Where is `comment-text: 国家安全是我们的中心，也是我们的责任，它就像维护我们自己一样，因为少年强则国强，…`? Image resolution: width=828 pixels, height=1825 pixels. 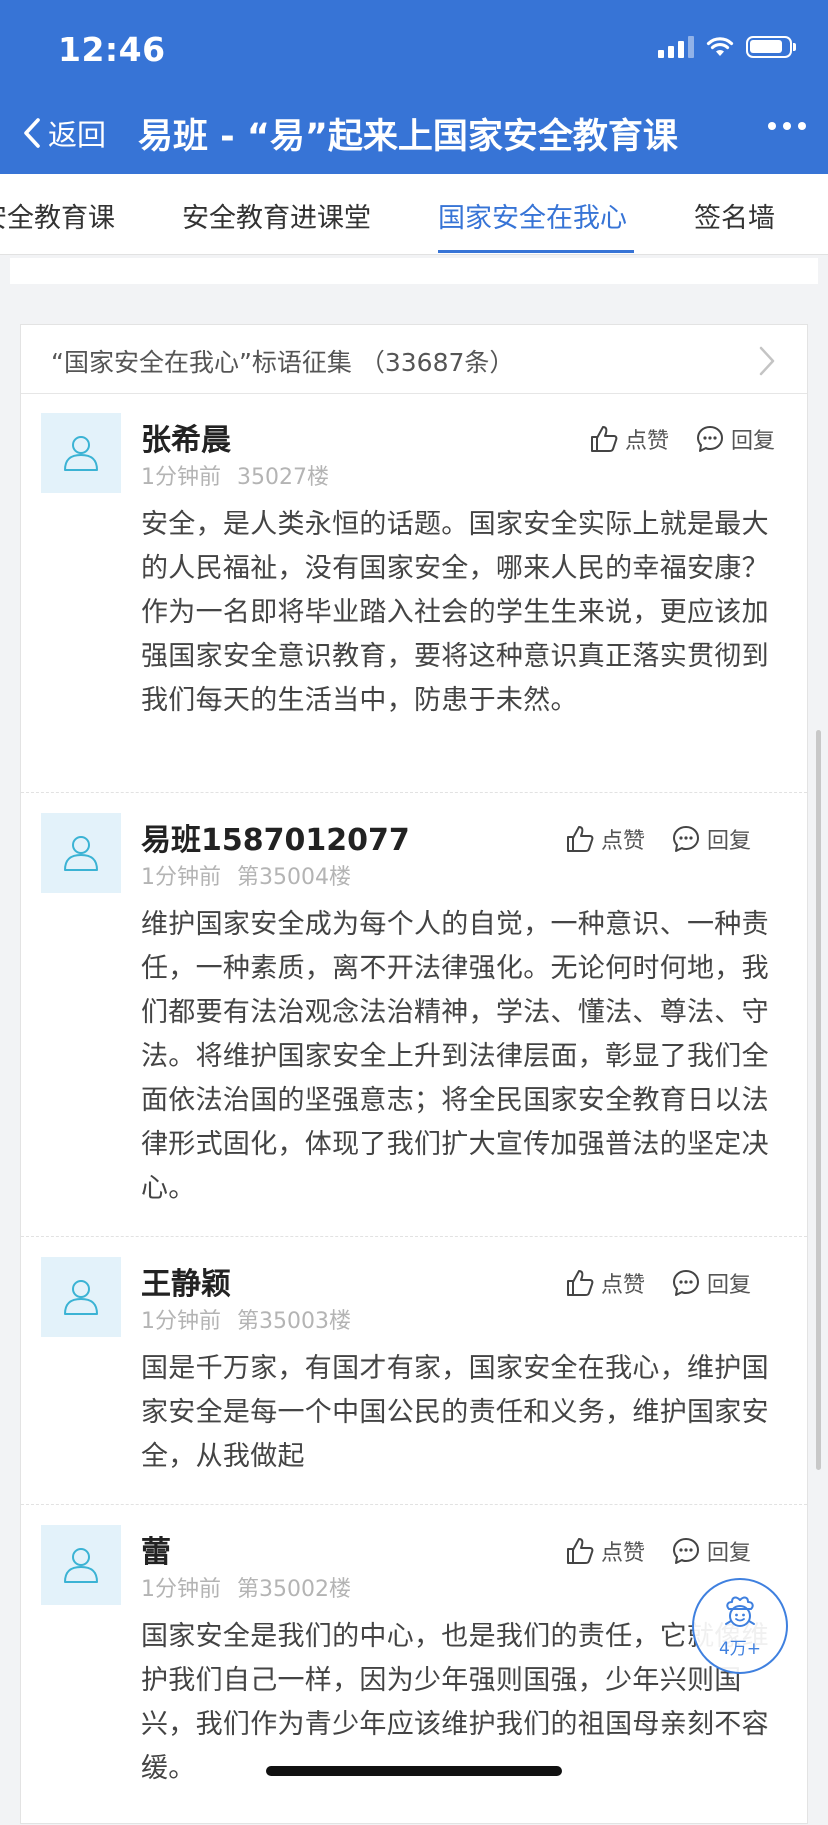 comment-text: 国家安全是我们的中心，也是我们的责任，它就像维护我们自己一样，因为少年强则国强，… is located at coordinates (455, 1702).